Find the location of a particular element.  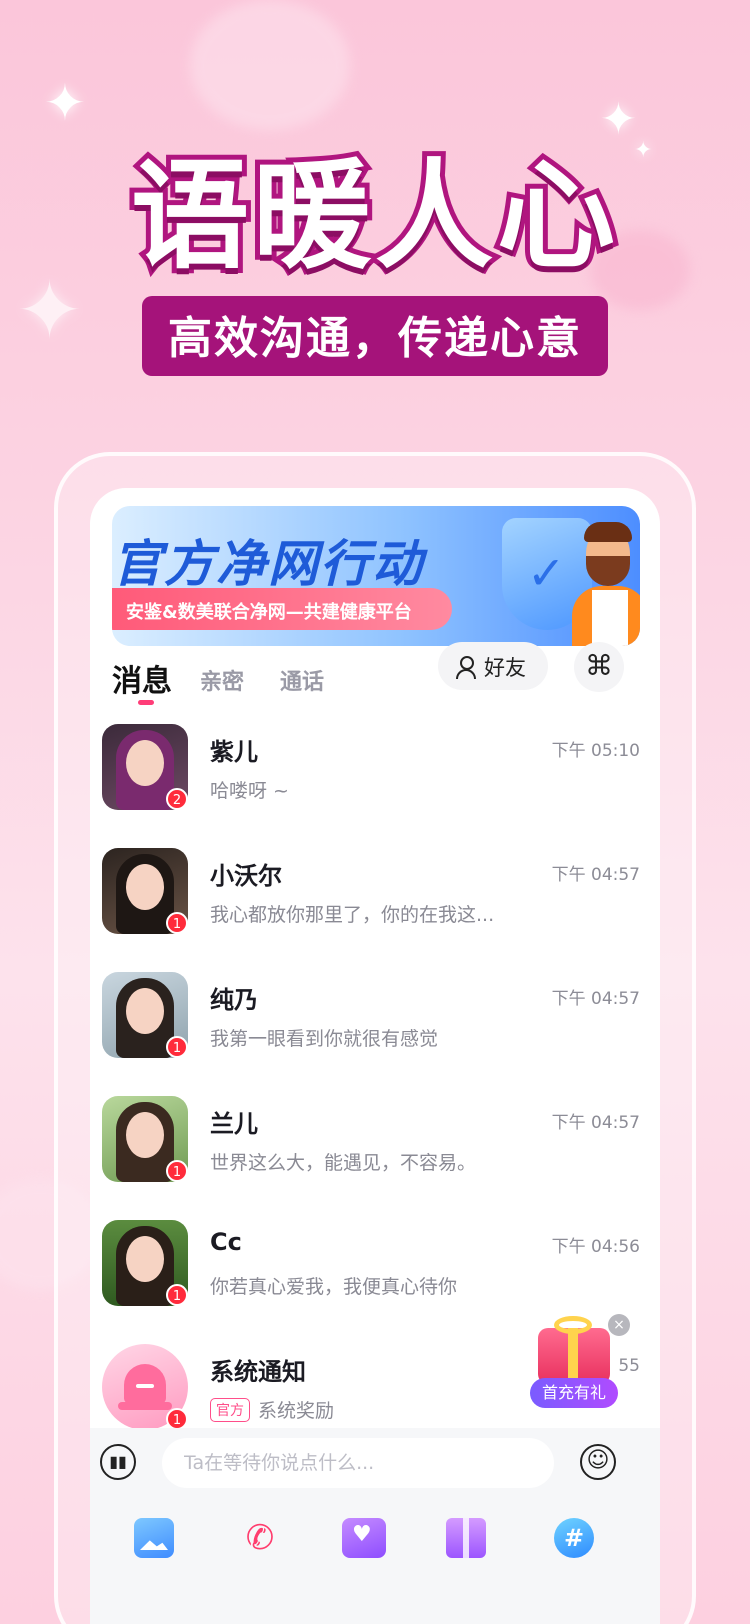

banner-title: 官方净网行动 is located at coordinates (268, 564).